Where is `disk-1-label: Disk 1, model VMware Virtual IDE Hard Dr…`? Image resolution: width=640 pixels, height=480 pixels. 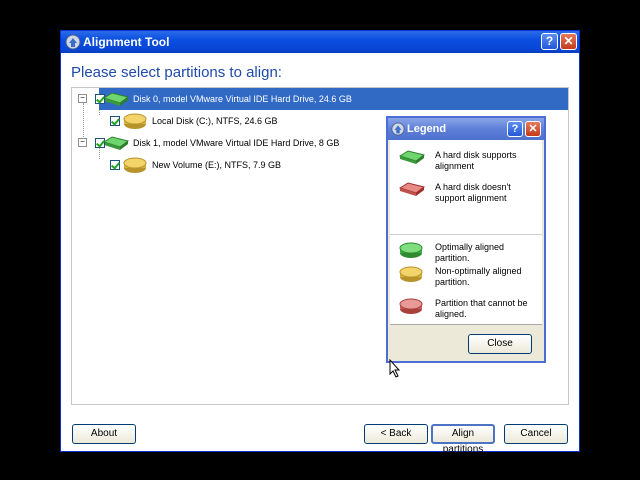 disk-1-label: Disk 1, model VMware Virtual IDE Hard Dr… is located at coordinates (236, 143).